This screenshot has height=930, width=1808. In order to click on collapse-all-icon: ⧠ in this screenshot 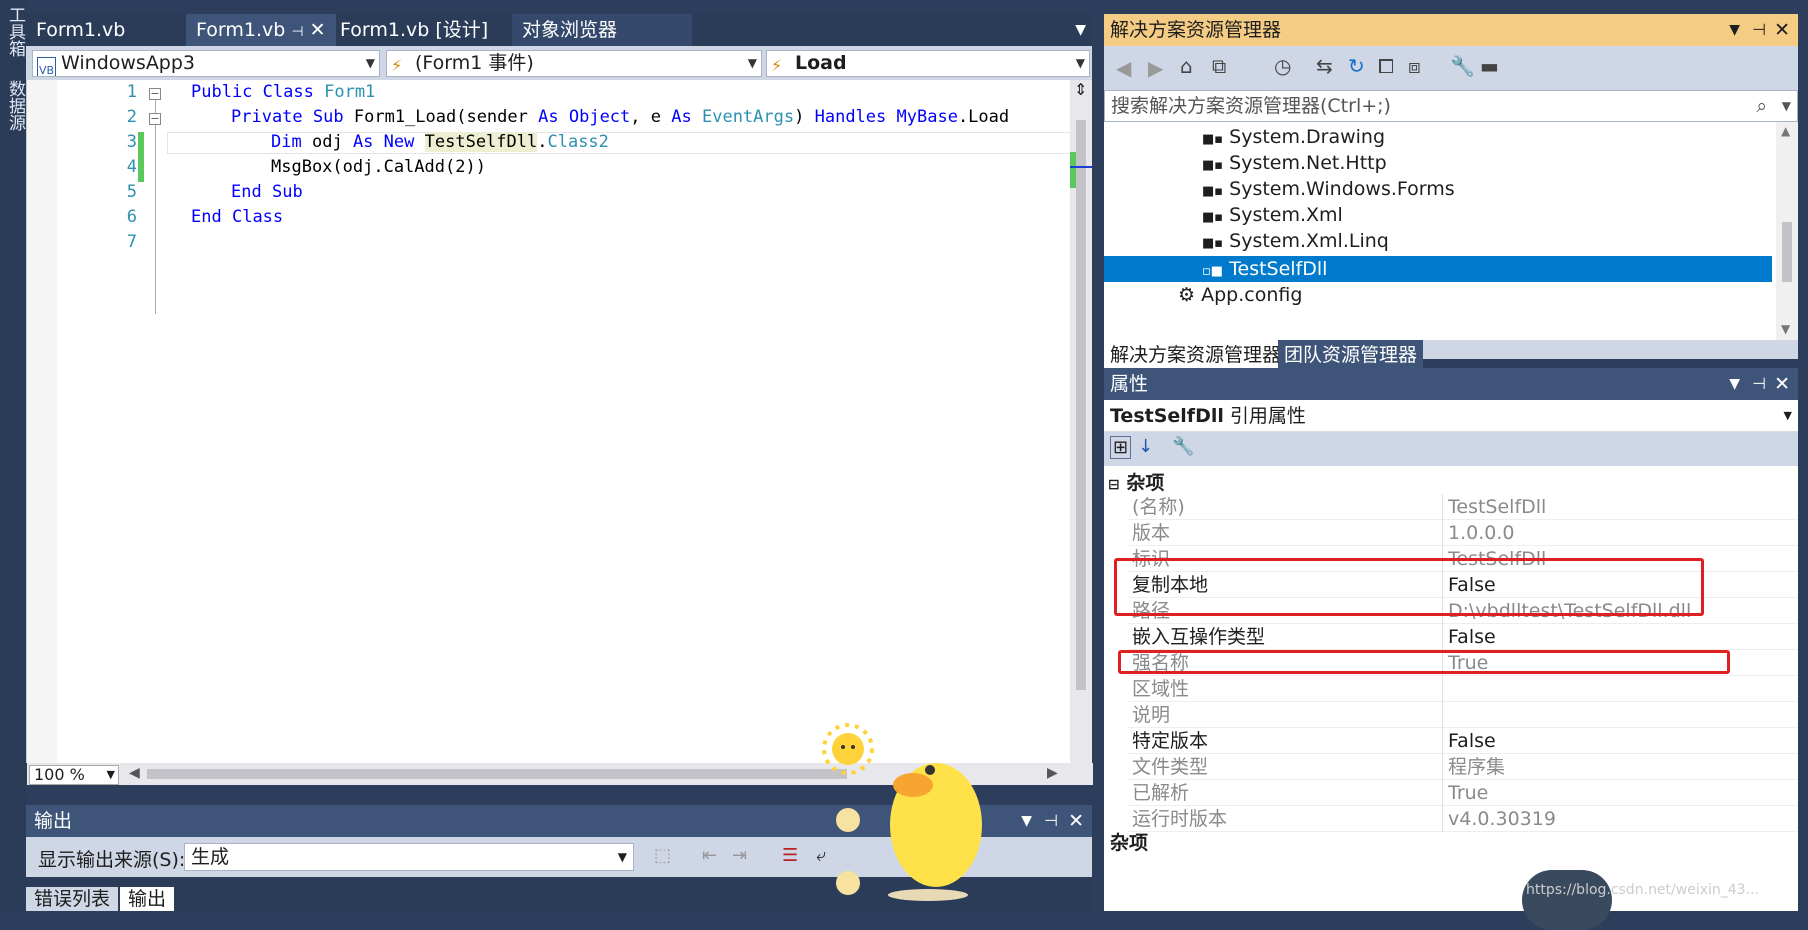, I will do `click(1386, 66)`.